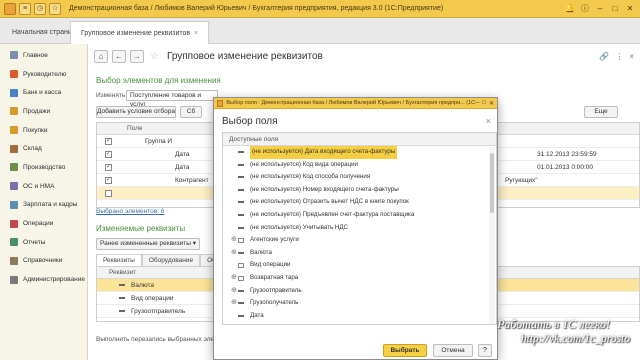 This screenshot has width=640, height=360. I want to click on list-item-label: (не используется) Учитывать НДС, so click(299, 227).